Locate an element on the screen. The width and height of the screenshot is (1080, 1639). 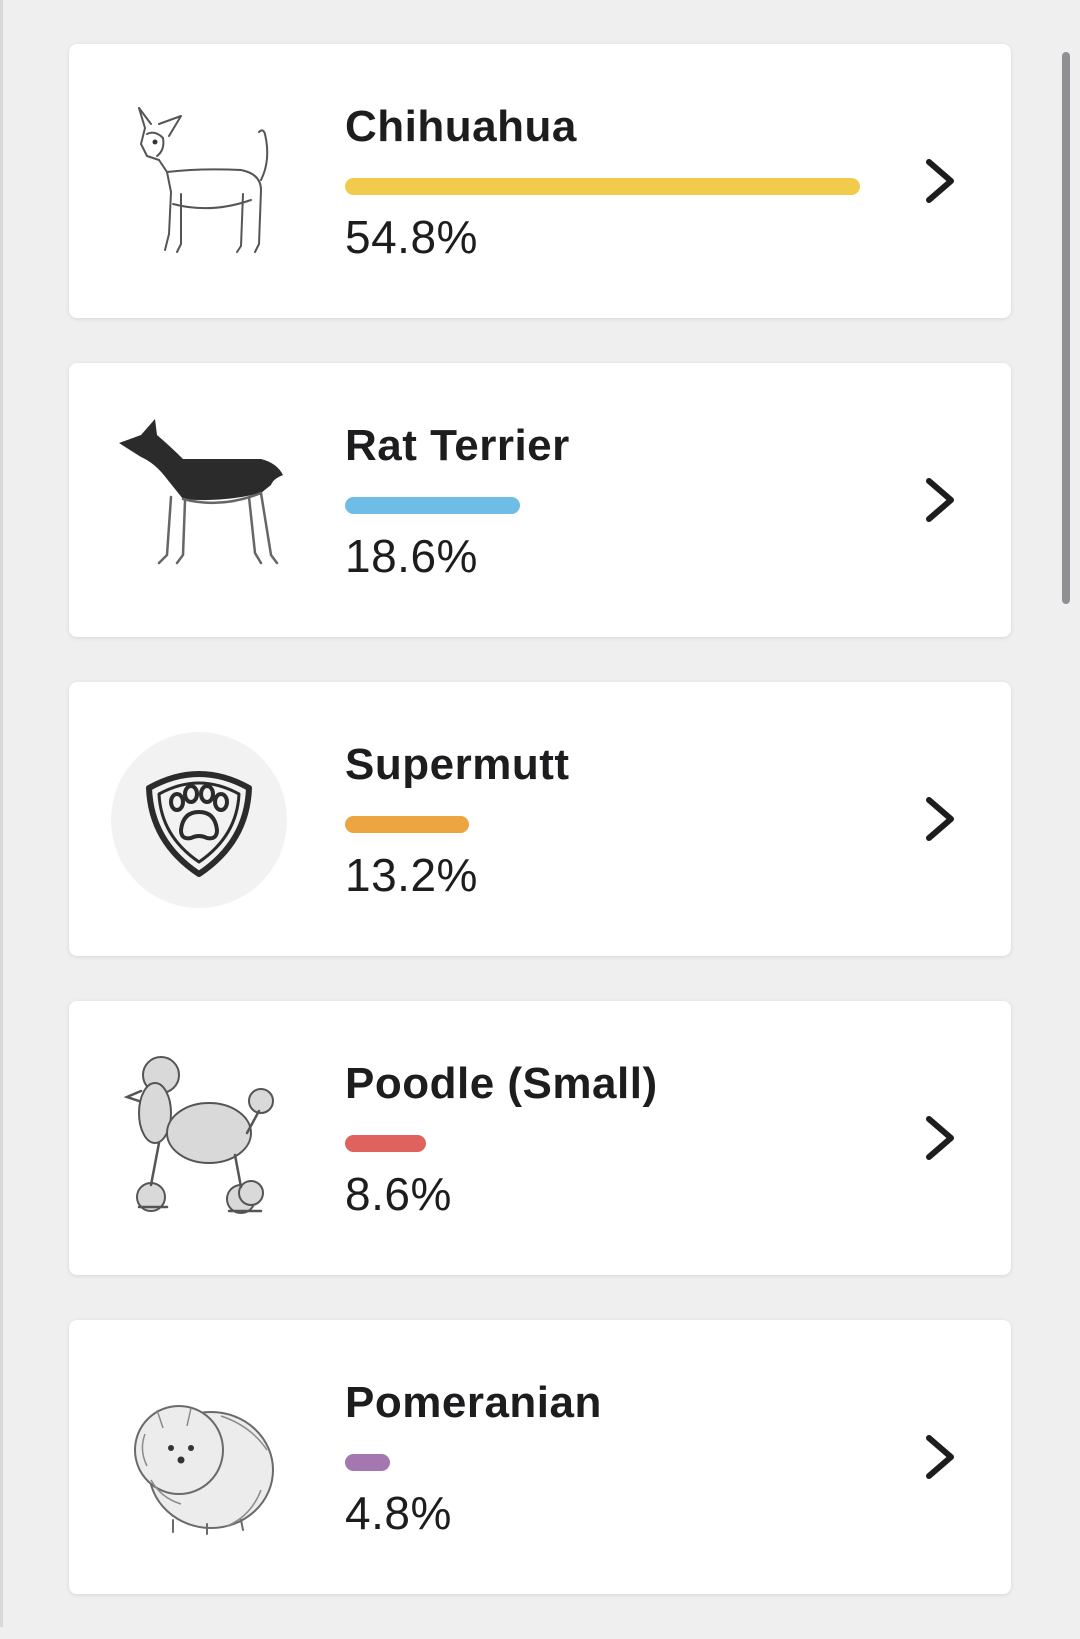
breed-name: Poodle (Small) is located at coordinates (501, 1083).